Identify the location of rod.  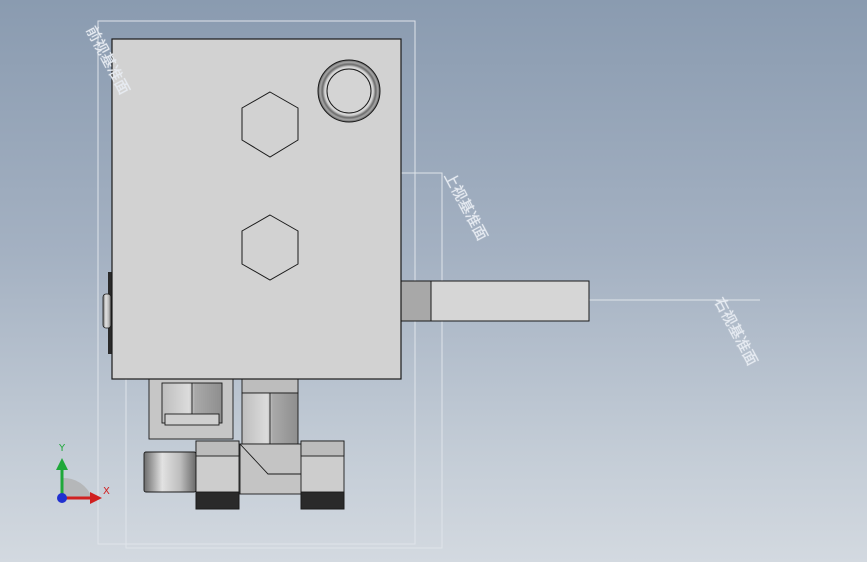
(495, 301).